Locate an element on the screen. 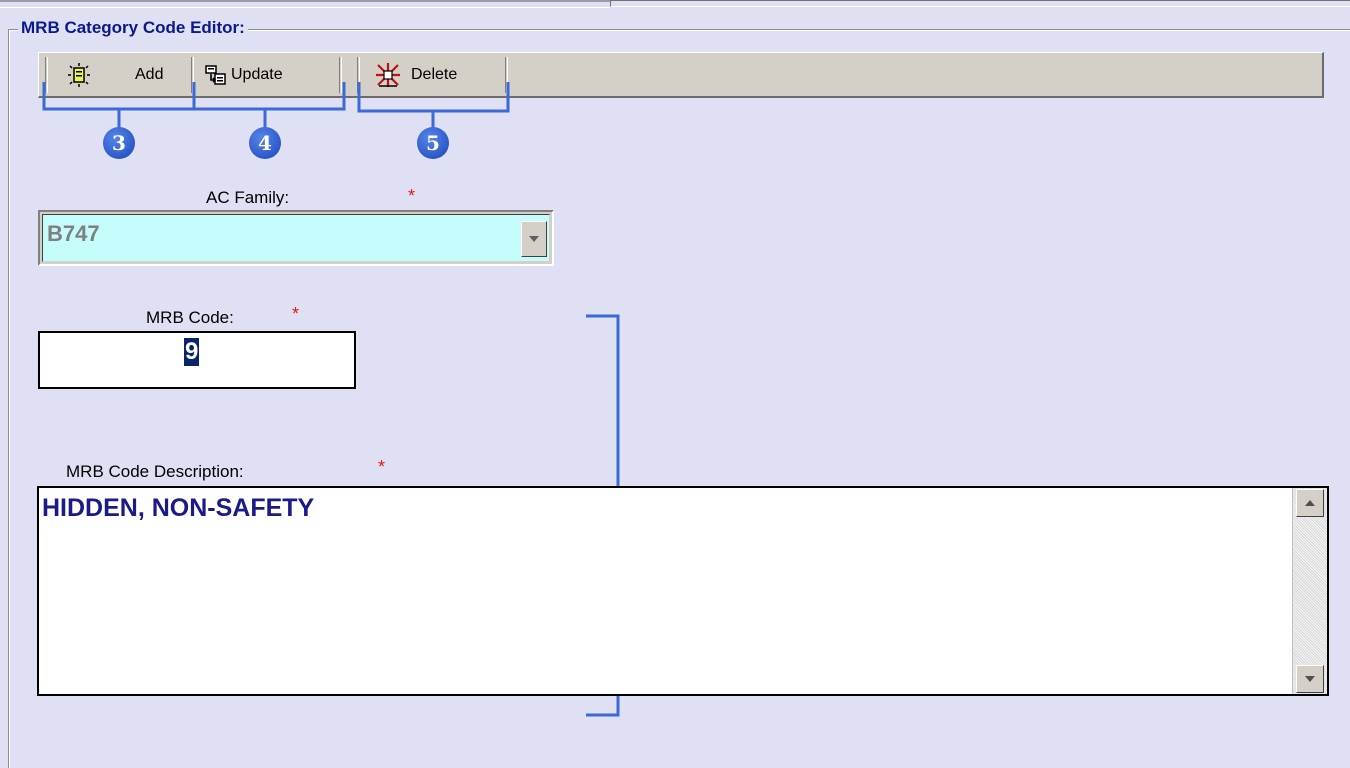  callout-badge-delete: 5 is located at coordinates (433, 143).